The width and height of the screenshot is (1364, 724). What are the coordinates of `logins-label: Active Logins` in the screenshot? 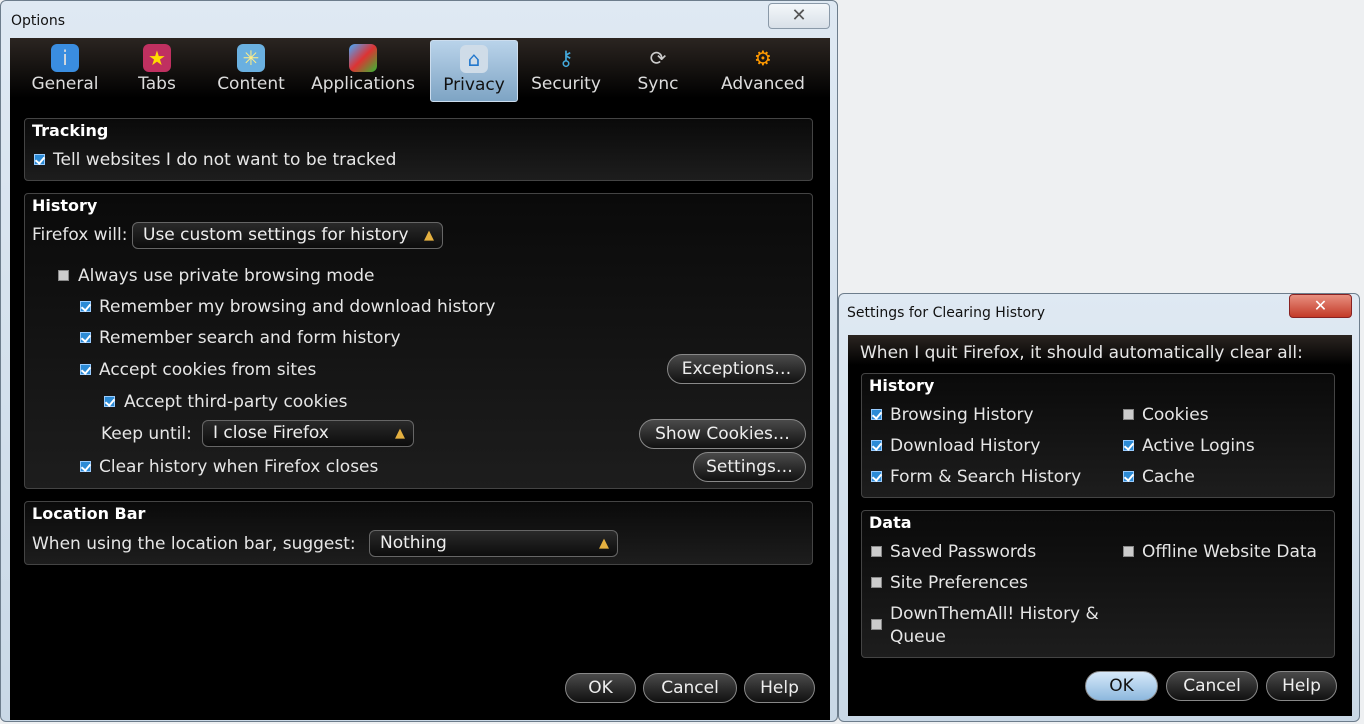 It's located at (1198, 446).